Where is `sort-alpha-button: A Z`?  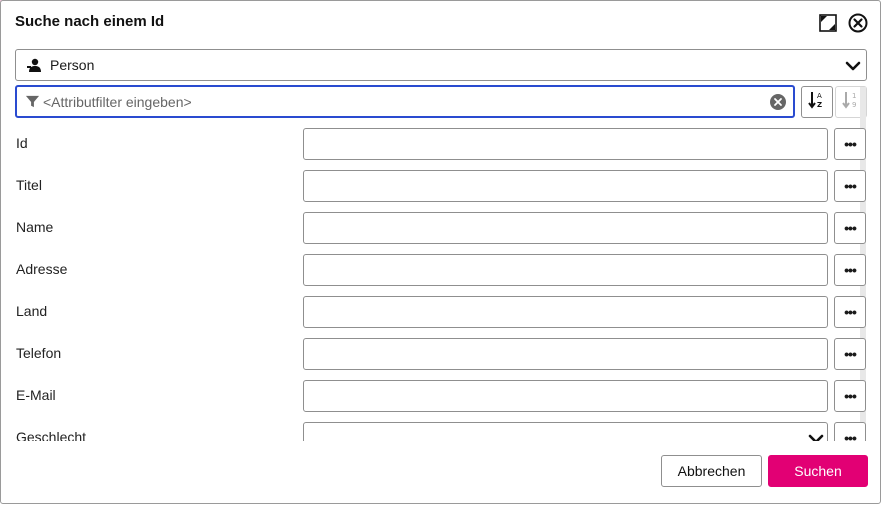
sort-alpha-button: A Z is located at coordinates (817, 102).